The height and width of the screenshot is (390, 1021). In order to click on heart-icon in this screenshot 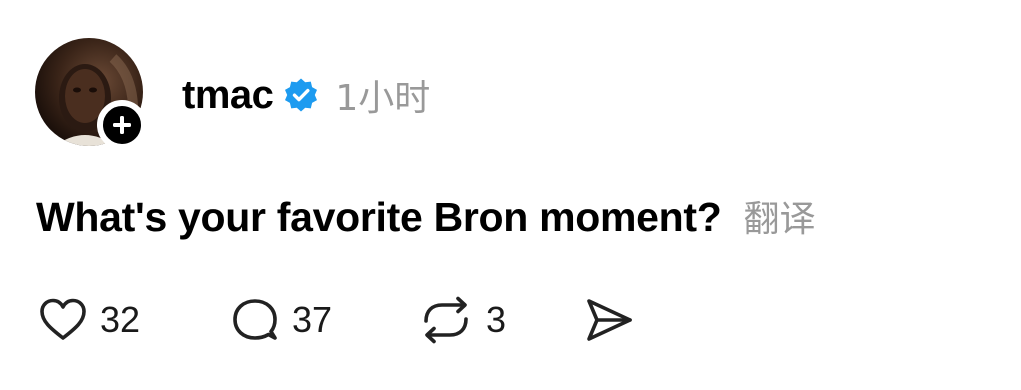, I will do `click(63, 319)`.